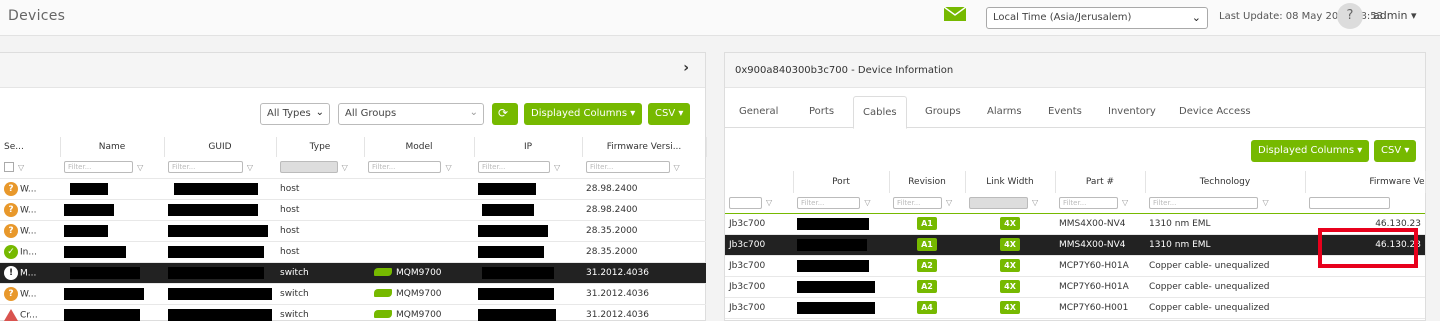 The height and width of the screenshot is (321, 1440). Describe the element at coordinates (686, 68) in the screenshot. I see `collapse-chevron-icon: ›` at that location.